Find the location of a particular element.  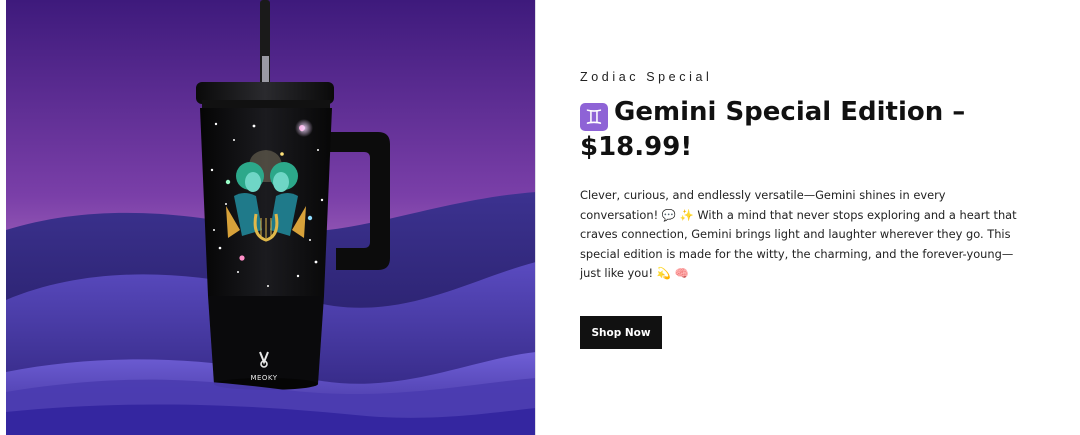

shop-now-button: Shop Now is located at coordinates (621, 332).